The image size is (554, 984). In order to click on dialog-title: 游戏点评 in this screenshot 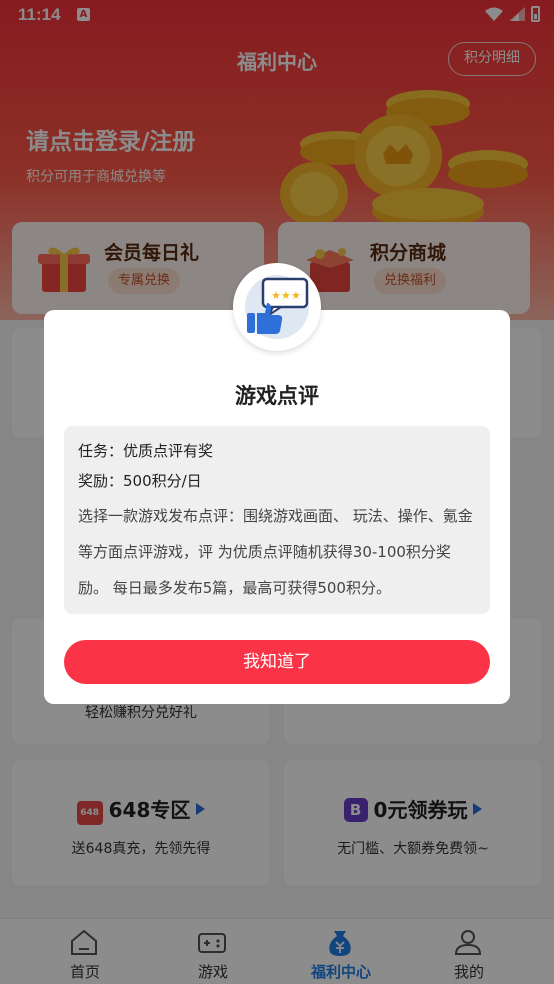, I will do `click(277, 396)`.